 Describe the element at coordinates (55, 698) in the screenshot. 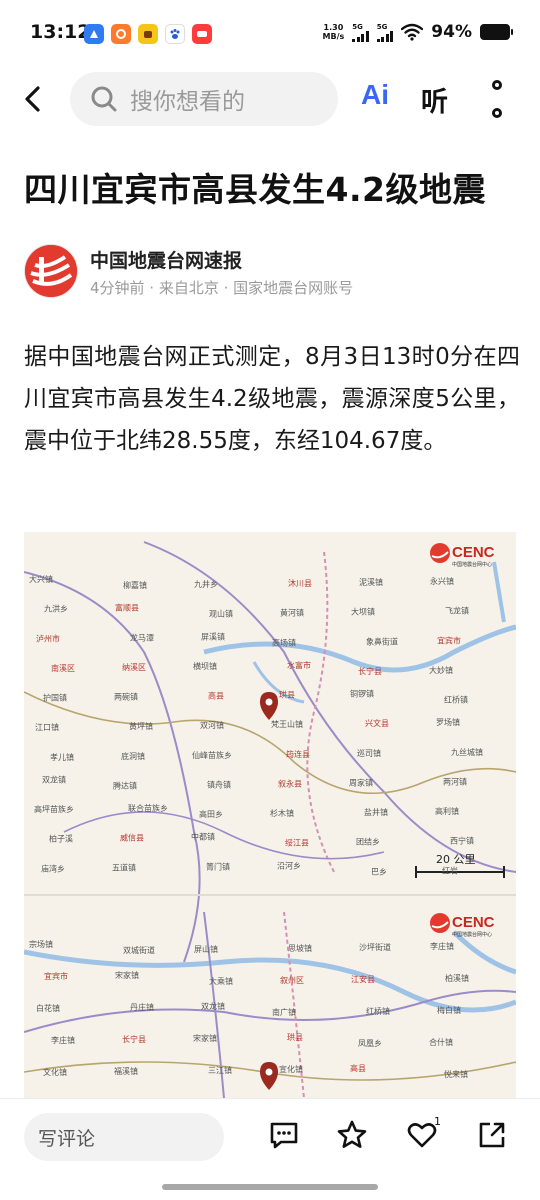

I see `map-place-label: 护国镇` at that location.